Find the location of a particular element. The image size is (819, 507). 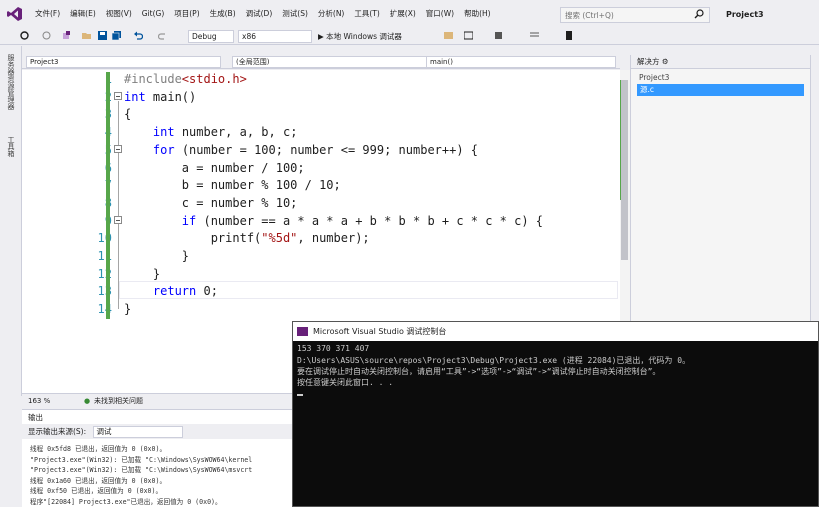

flag-icon is located at coordinates (569, 35).